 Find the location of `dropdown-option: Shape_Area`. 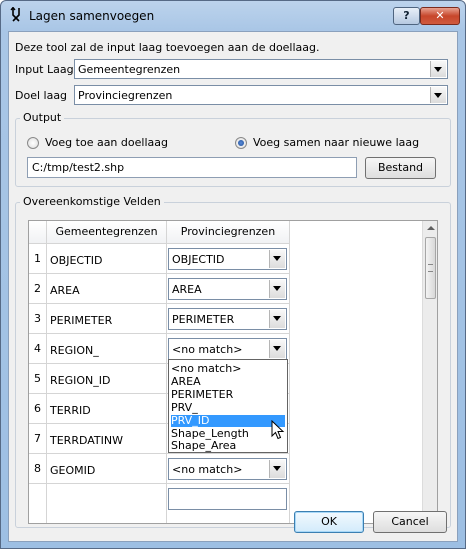

dropdown-option: Shape_Area is located at coordinates (228, 446).